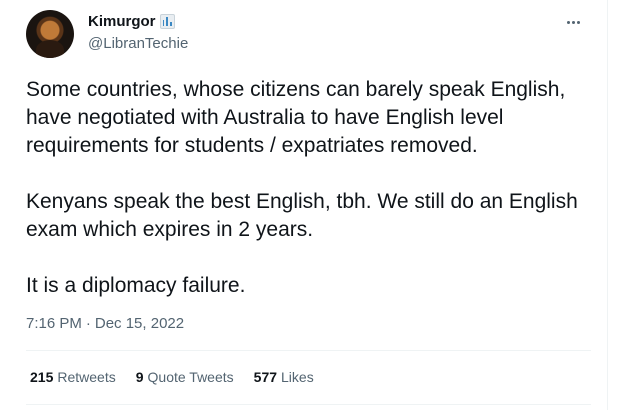  I want to click on tweet-timestamp: 7:16 PM · Dec 15, 2022, so click(105, 323).